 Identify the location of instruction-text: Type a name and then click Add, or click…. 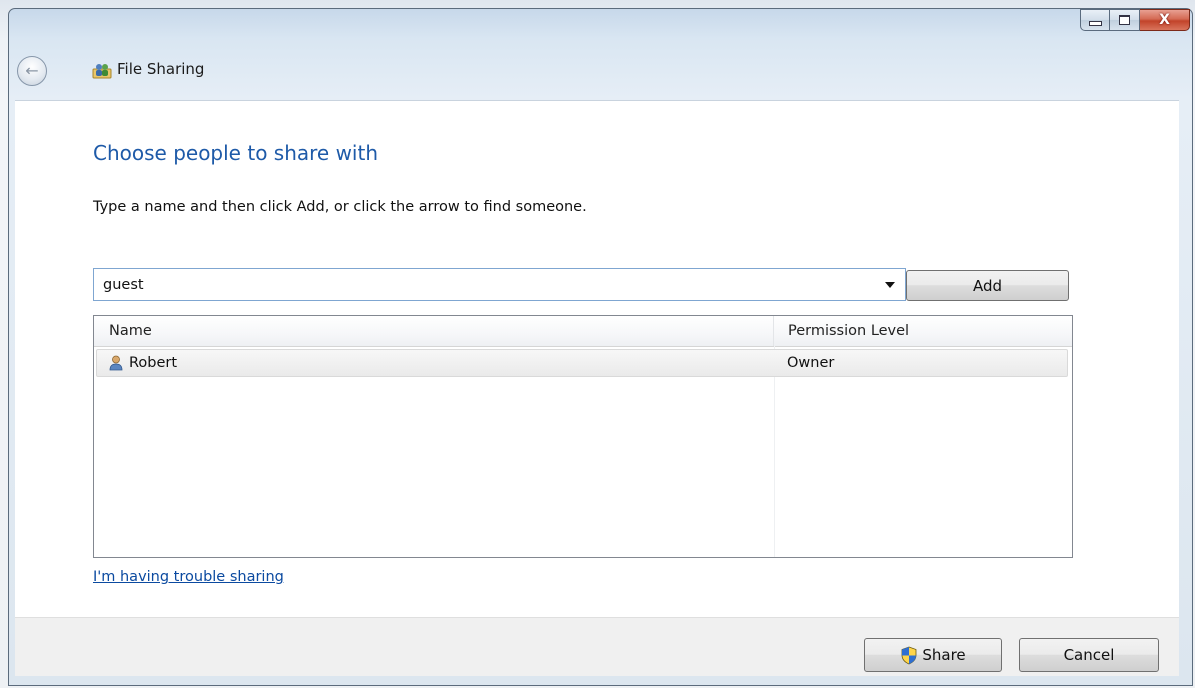
(340, 207).